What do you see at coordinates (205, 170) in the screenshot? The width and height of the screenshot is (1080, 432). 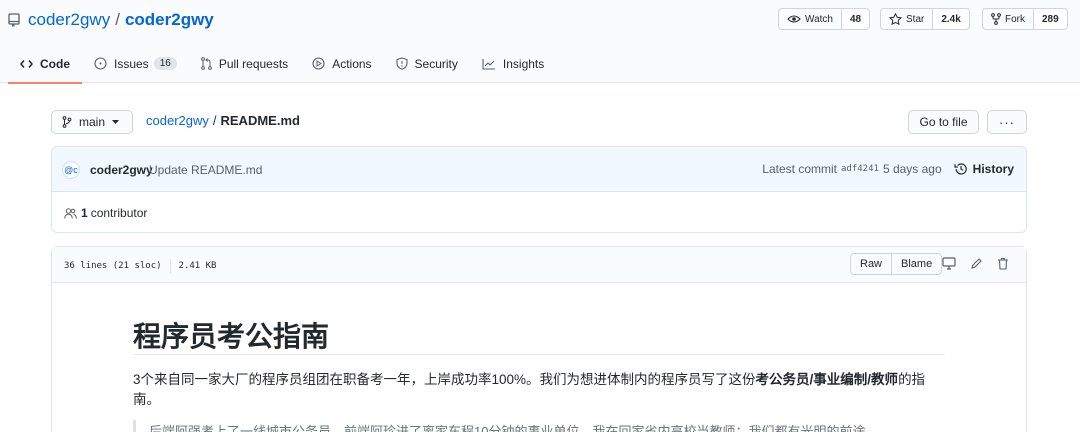 I see `commit-message-link: Update README.md` at bounding box center [205, 170].